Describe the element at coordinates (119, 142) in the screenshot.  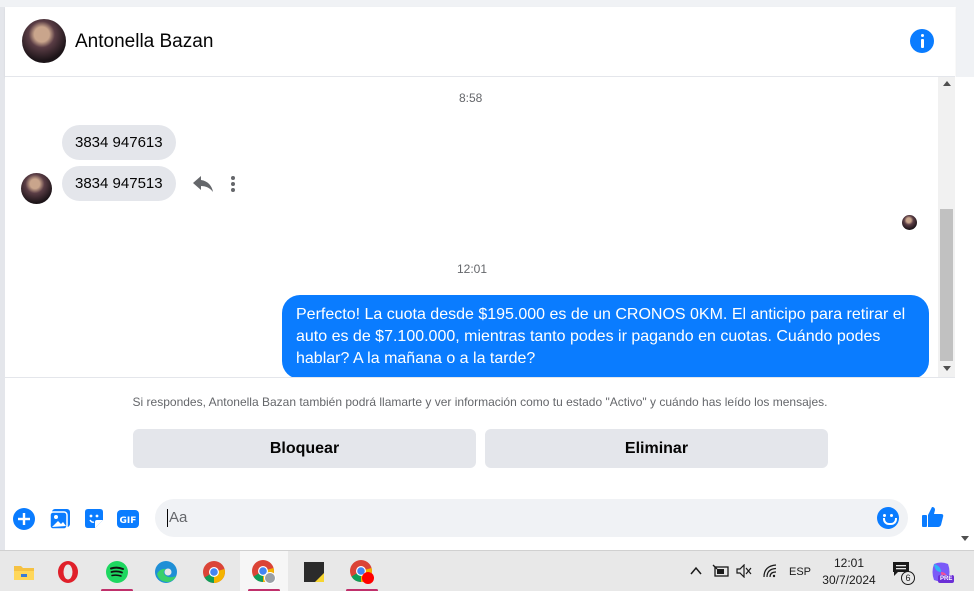
I see `incoming-message: 3834 947613` at that location.